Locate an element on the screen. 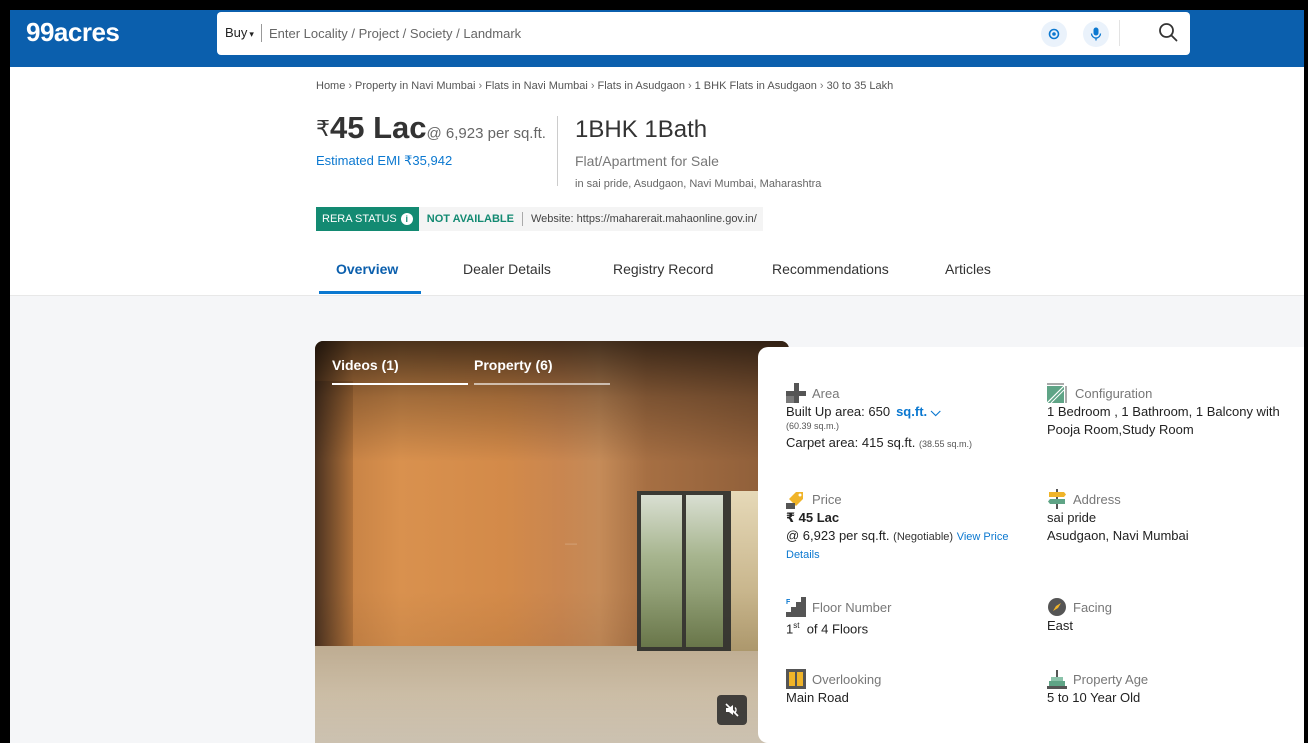 This screenshot has width=1308, height=743. address-label: Address is located at coordinates (1097, 499).